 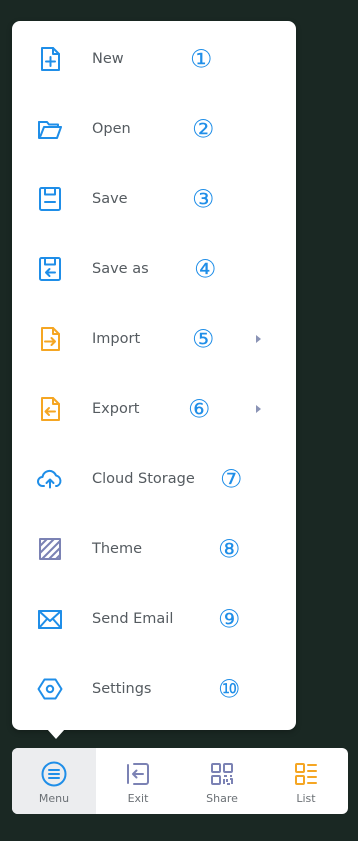 What do you see at coordinates (50, 199) in the screenshot?
I see `save-icon` at bounding box center [50, 199].